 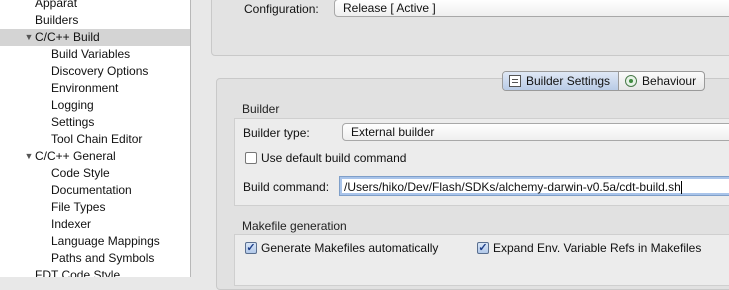 What do you see at coordinates (470, 28) in the screenshot?
I see `configuration-group: Configuration: Release [ Active ]` at bounding box center [470, 28].